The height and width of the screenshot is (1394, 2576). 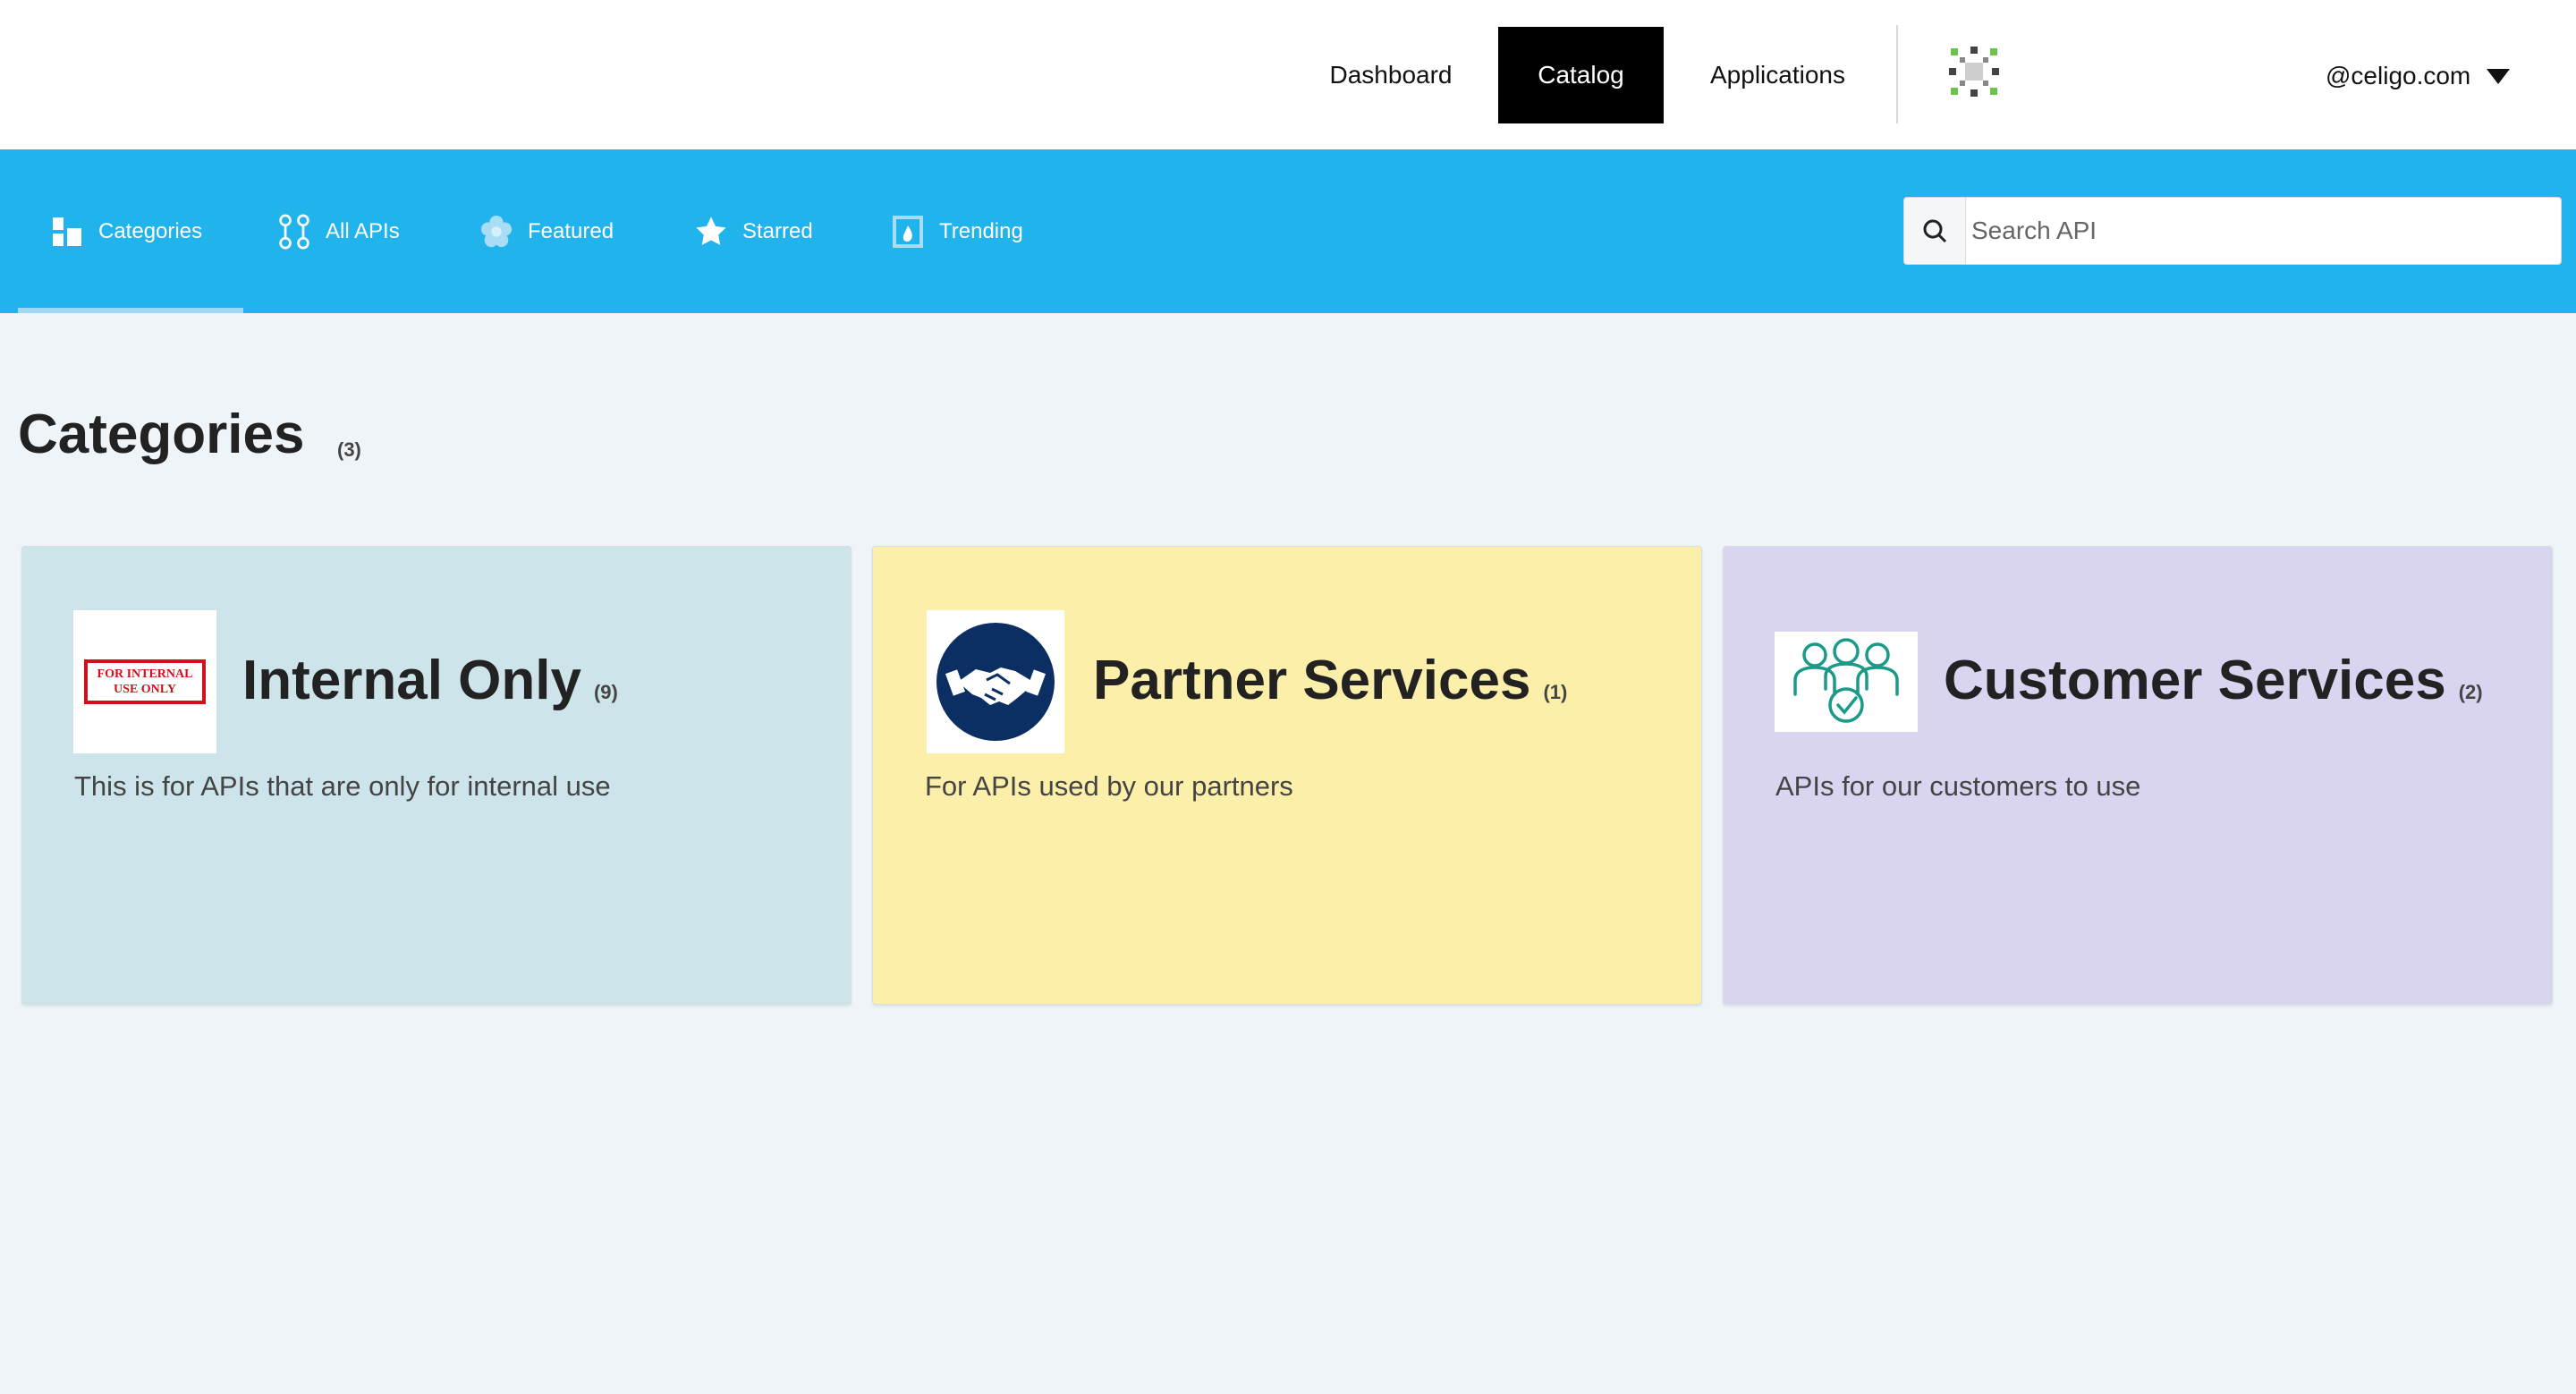 I want to click on card-title-row: Internal Only (9), so click(x=430, y=681).